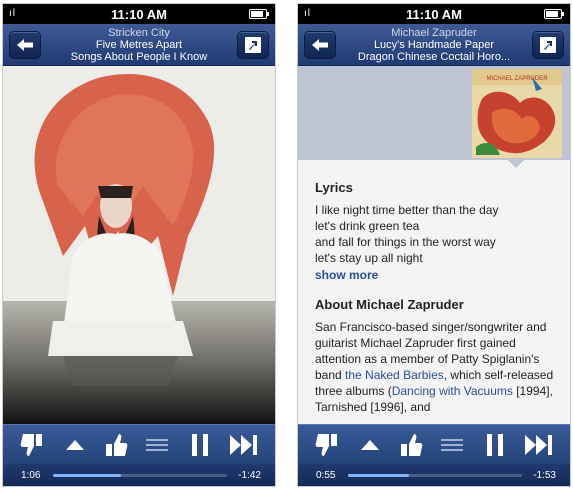 The width and height of the screenshot is (573, 490). I want to click on album-thumbnail-art: MICHAEL ZAPRUDER, so click(517, 113).